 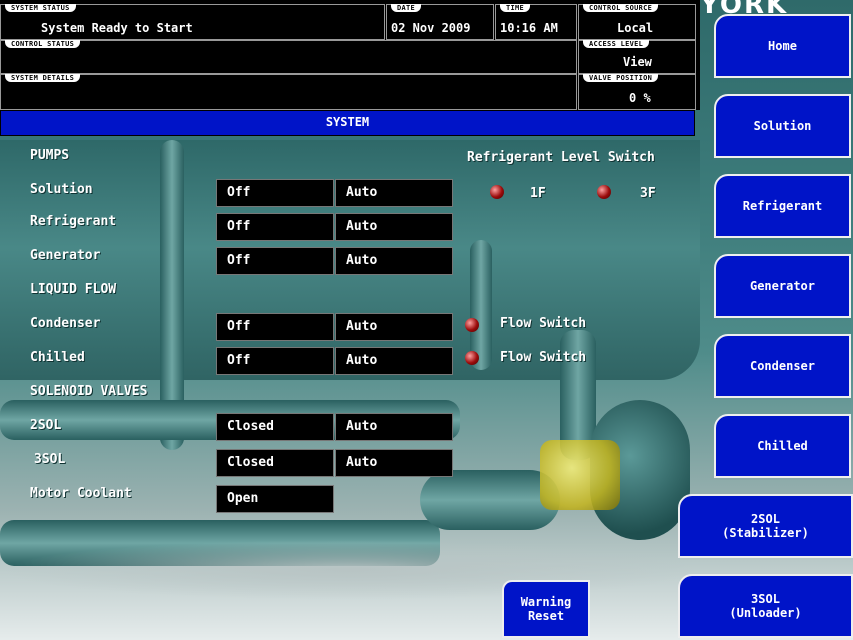 What do you see at coordinates (275, 463) in the screenshot?
I see `valve-3sol-state: Closed` at bounding box center [275, 463].